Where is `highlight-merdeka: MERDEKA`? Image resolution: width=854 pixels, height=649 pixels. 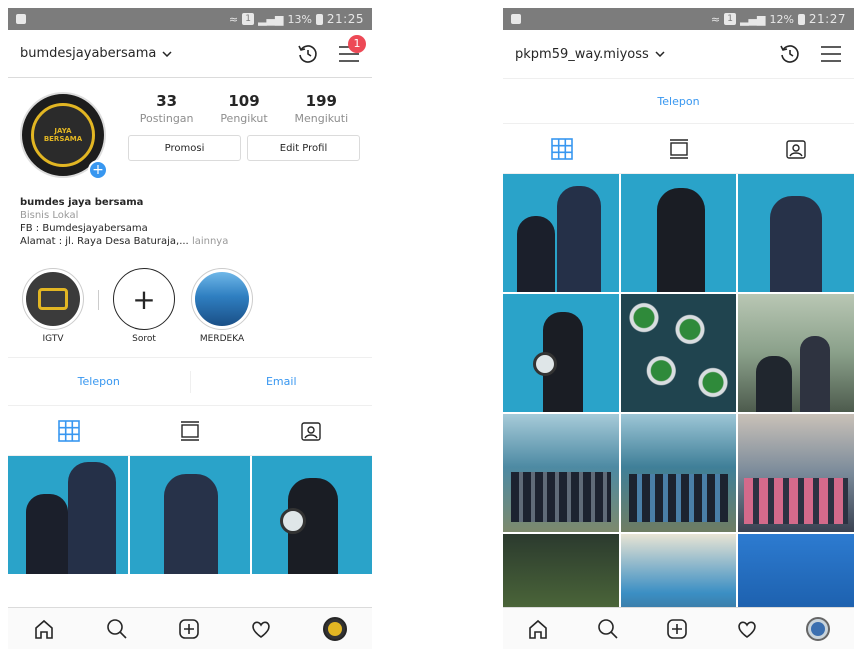 highlight-merdeka: MERDEKA is located at coordinates (222, 306).